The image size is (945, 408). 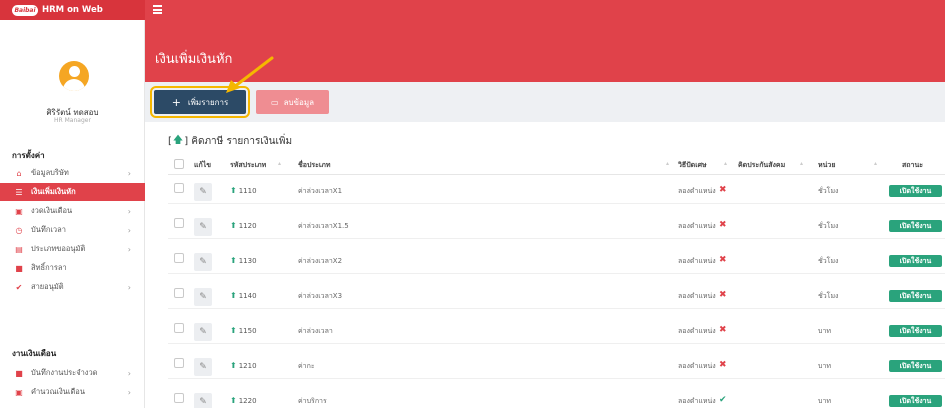 What do you see at coordinates (72, 10) in the screenshot?
I see `brand: Baibai HRM on Web` at bounding box center [72, 10].